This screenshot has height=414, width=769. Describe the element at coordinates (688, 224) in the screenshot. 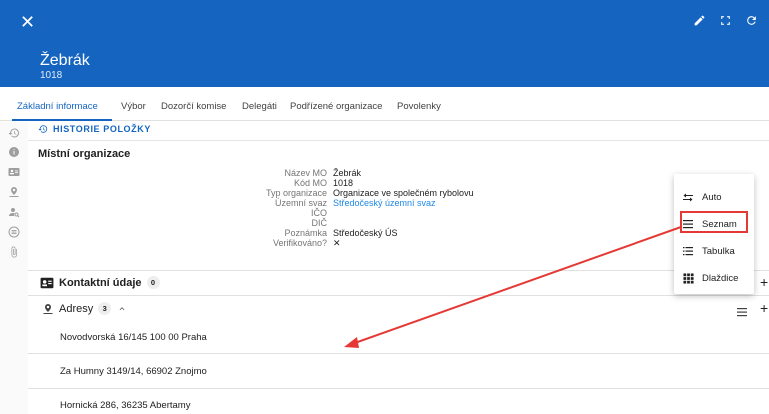

I see `list-icon` at that location.